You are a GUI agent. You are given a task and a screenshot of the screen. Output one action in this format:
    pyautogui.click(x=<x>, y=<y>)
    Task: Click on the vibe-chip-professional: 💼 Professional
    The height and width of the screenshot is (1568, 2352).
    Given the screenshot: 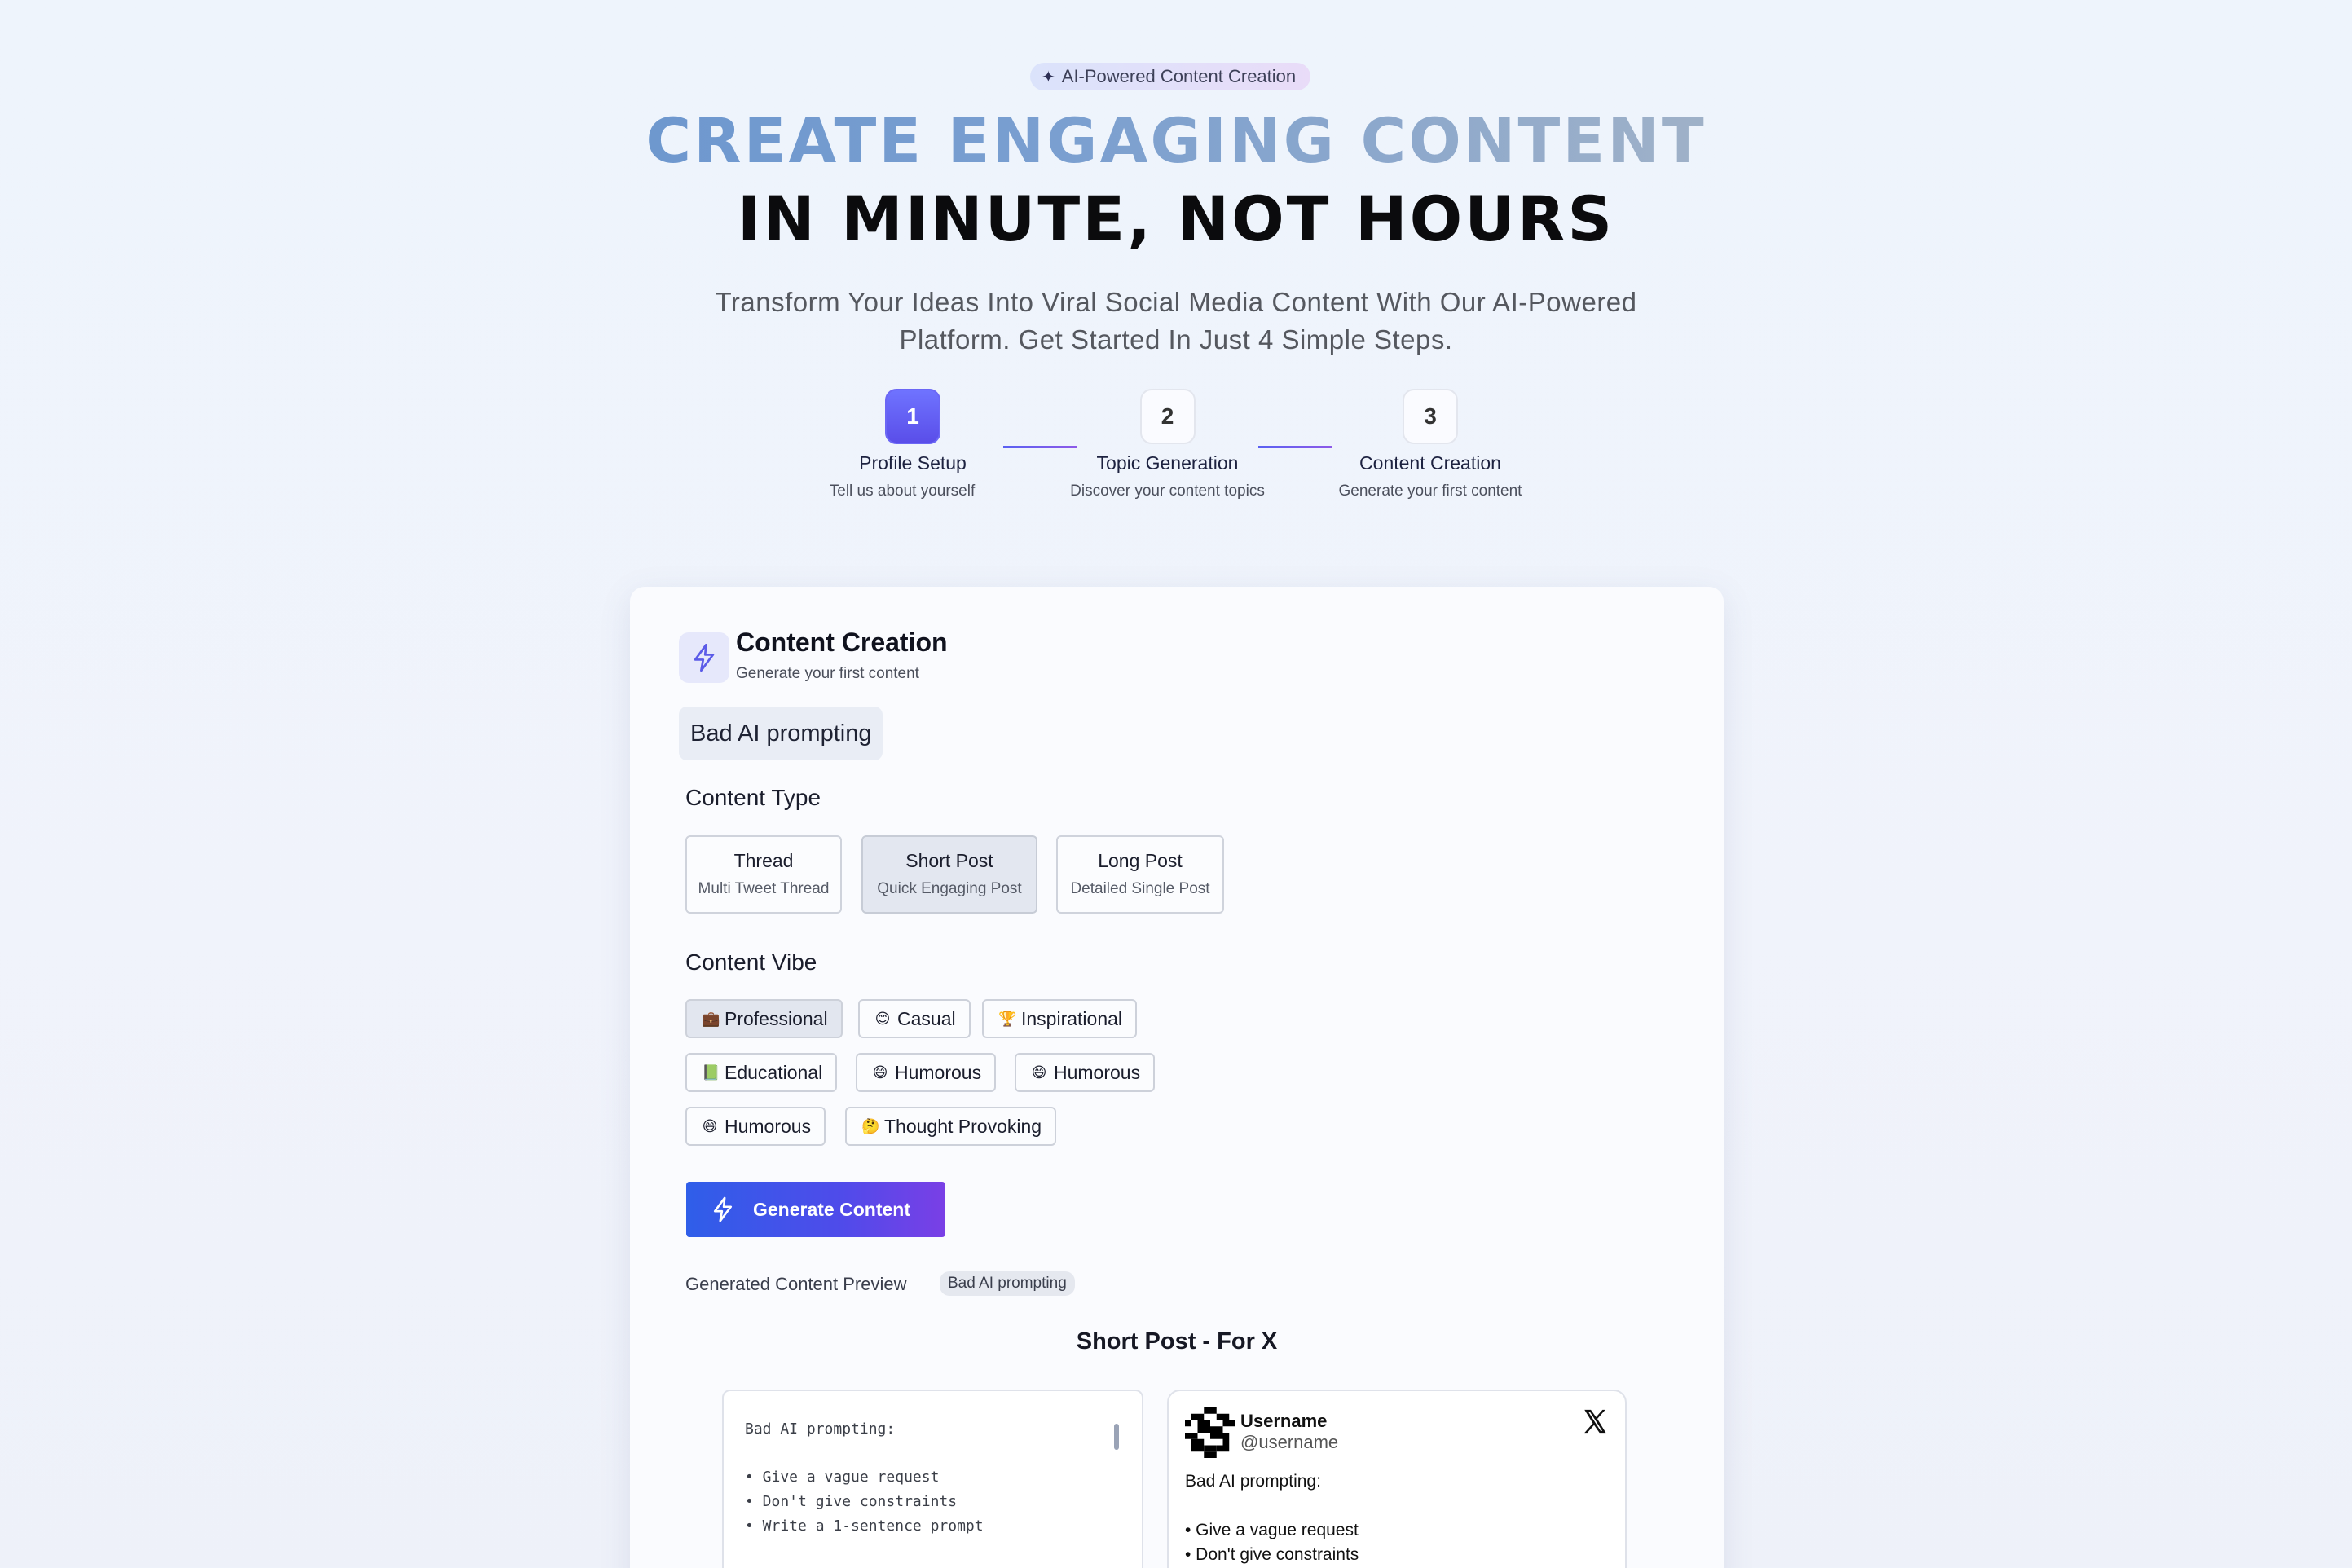 What is the action you would take?
    pyautogui.click(x=764, y=1018)
    